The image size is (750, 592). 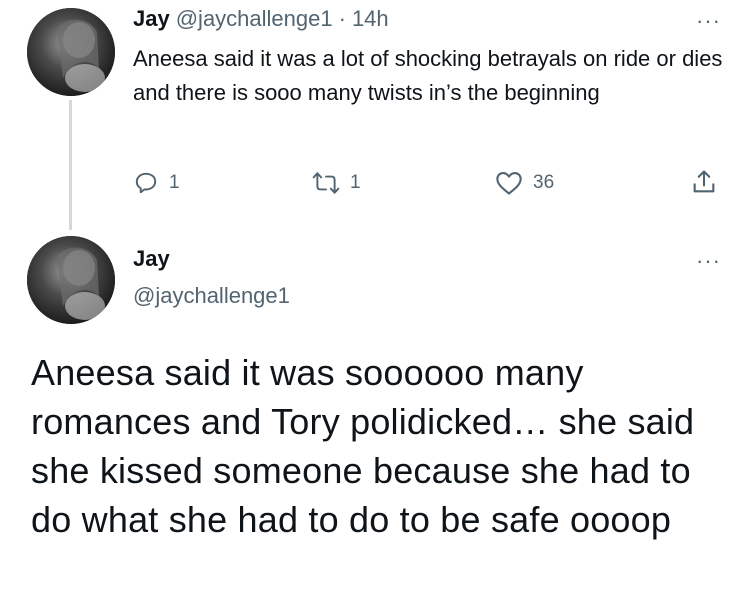 I want to click on main-author-name: Jay, so click(x=151, y=259).